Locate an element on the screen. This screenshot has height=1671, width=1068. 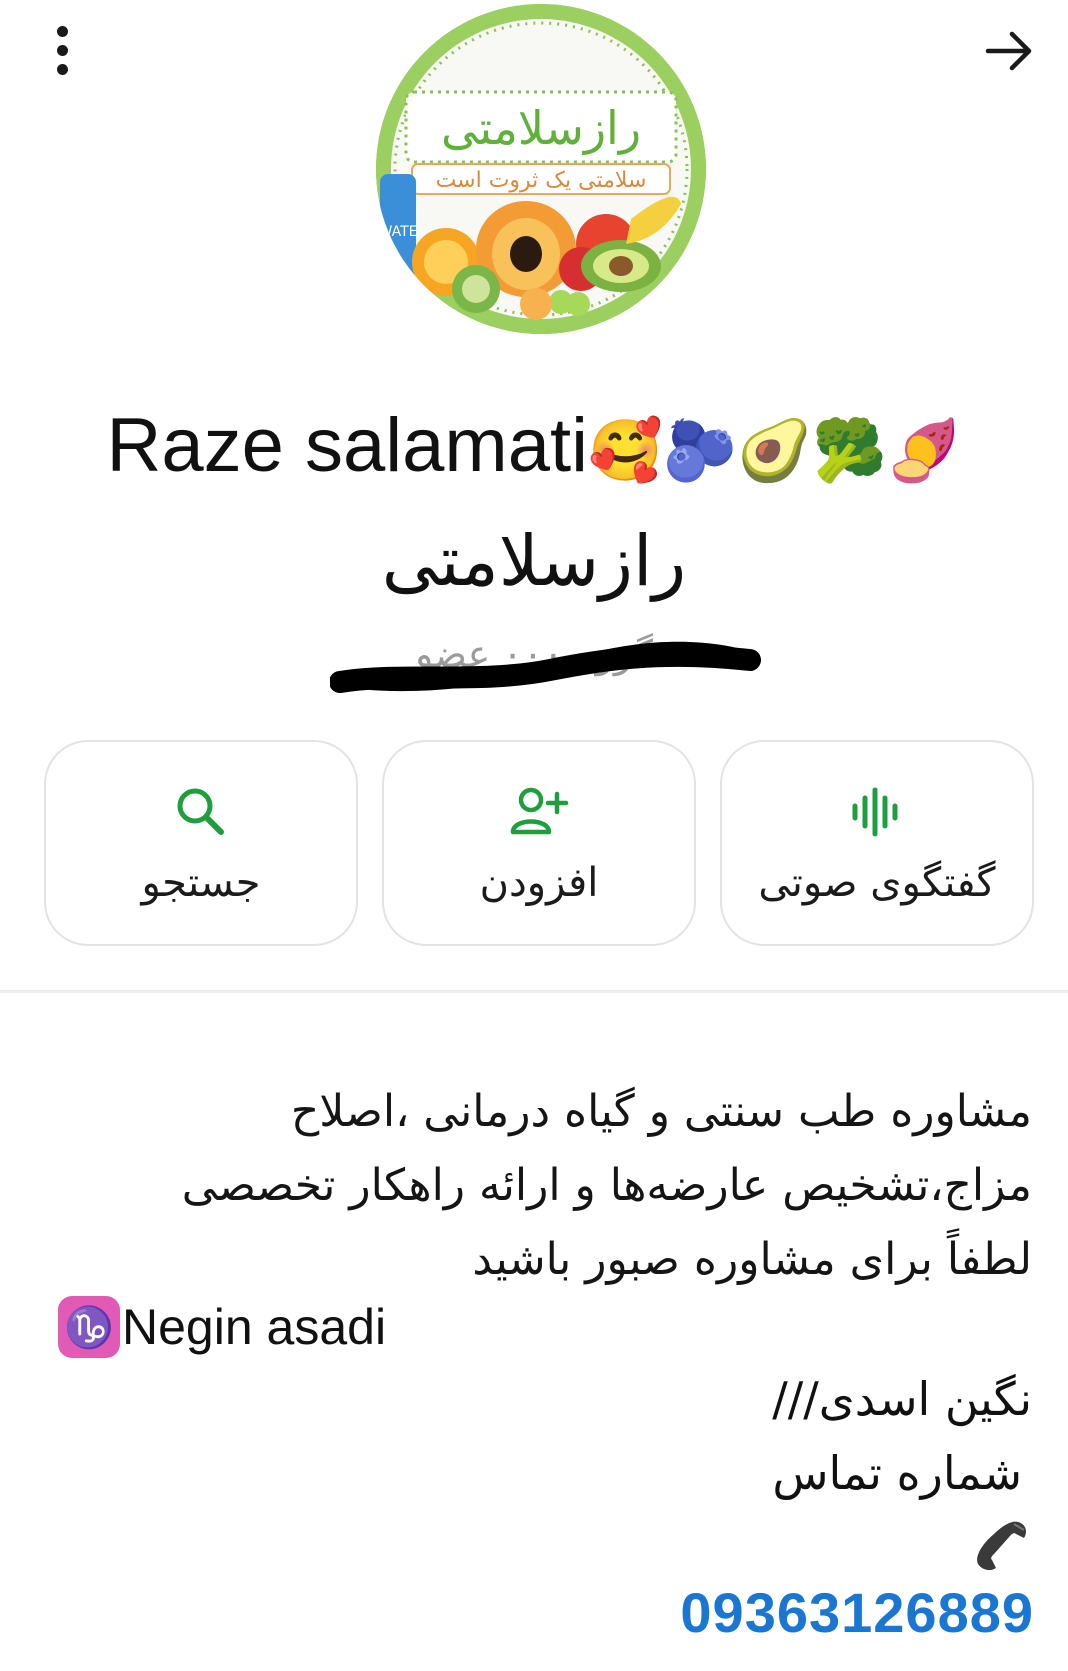
admin-name-persian: نگین اسدی/// is located at coordinates (902, 1399).